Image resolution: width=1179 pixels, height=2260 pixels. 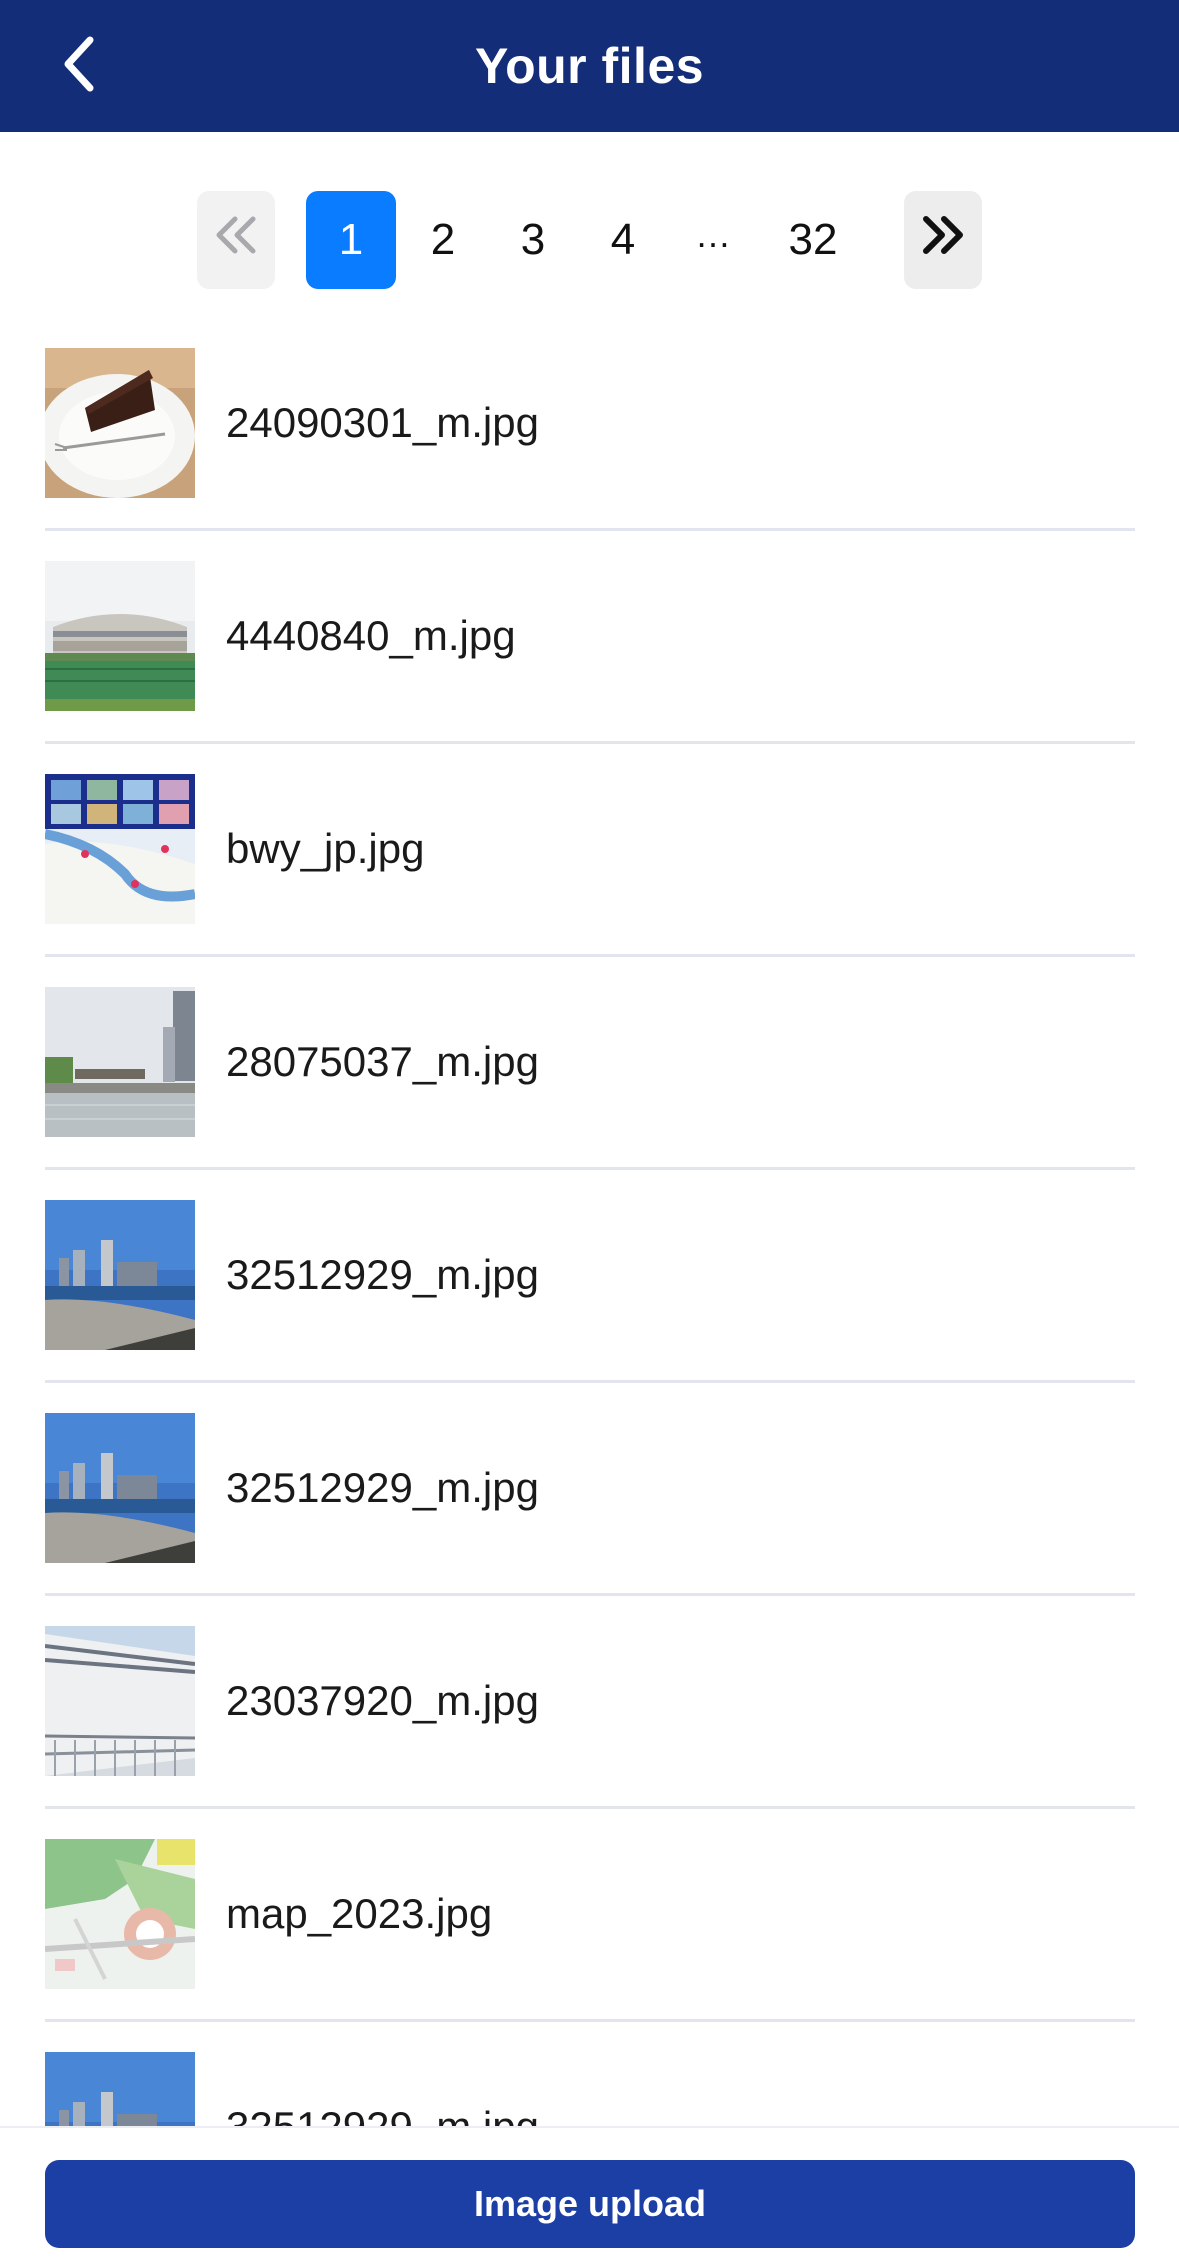 I want to click on double-chevron-right-icon, so click(x=943, y=240).